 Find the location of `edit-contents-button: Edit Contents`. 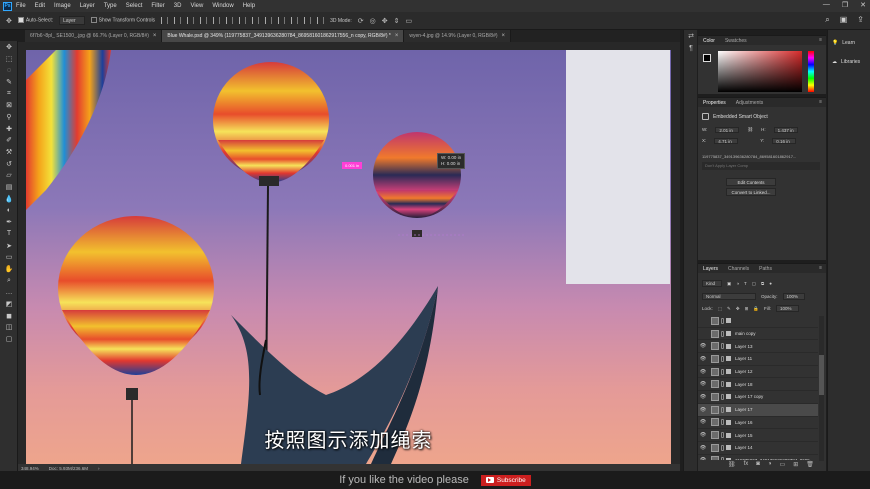

edit-contents-button: Edit Contents is located at coordinates (751, 182).